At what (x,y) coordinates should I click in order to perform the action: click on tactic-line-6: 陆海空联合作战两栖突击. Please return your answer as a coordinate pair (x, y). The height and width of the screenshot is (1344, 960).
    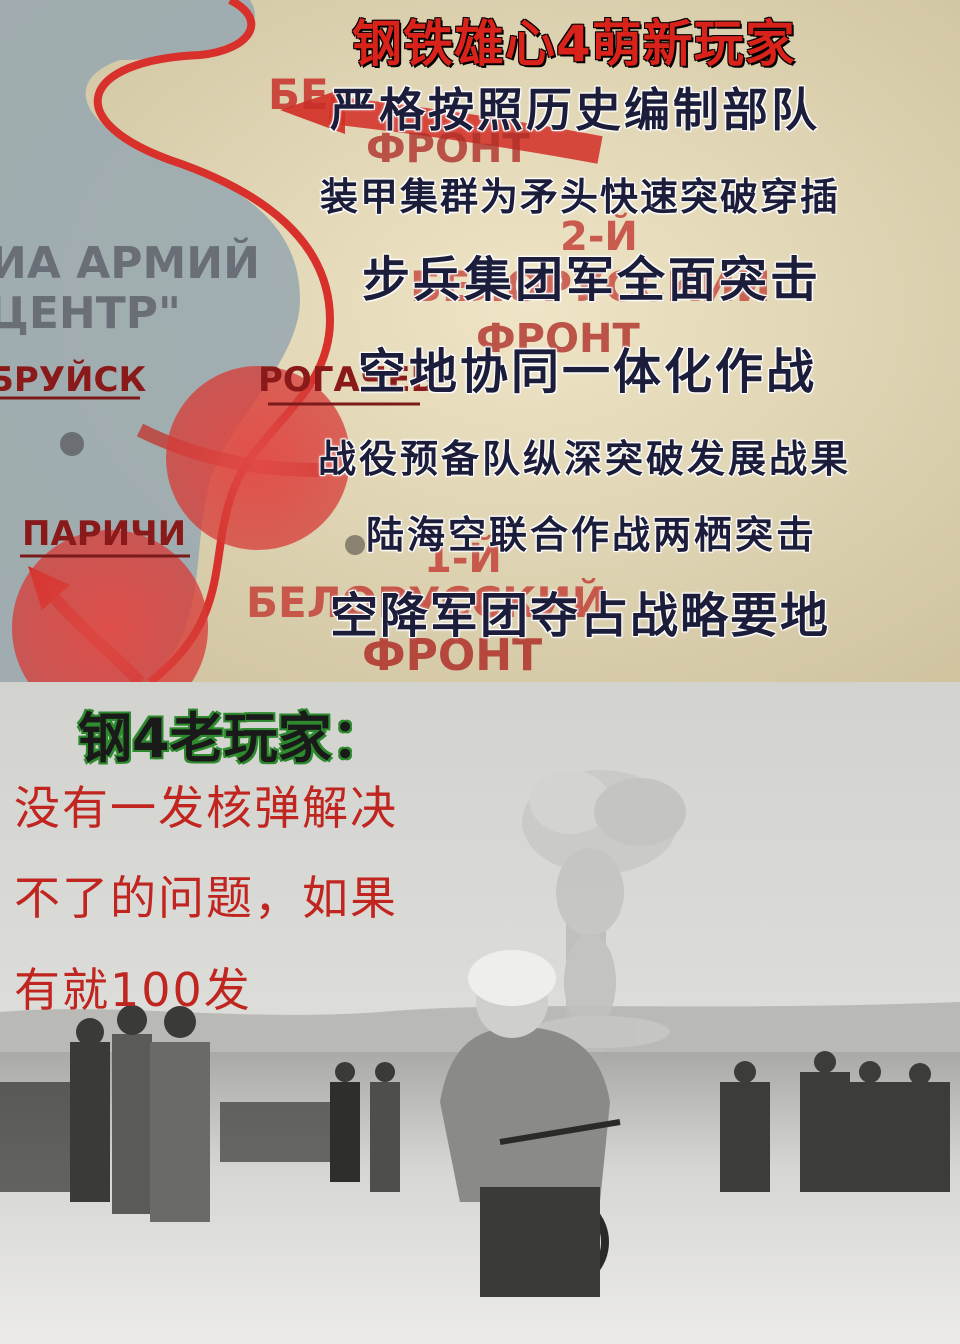
    Looking at the image, I should click on (592, 535).